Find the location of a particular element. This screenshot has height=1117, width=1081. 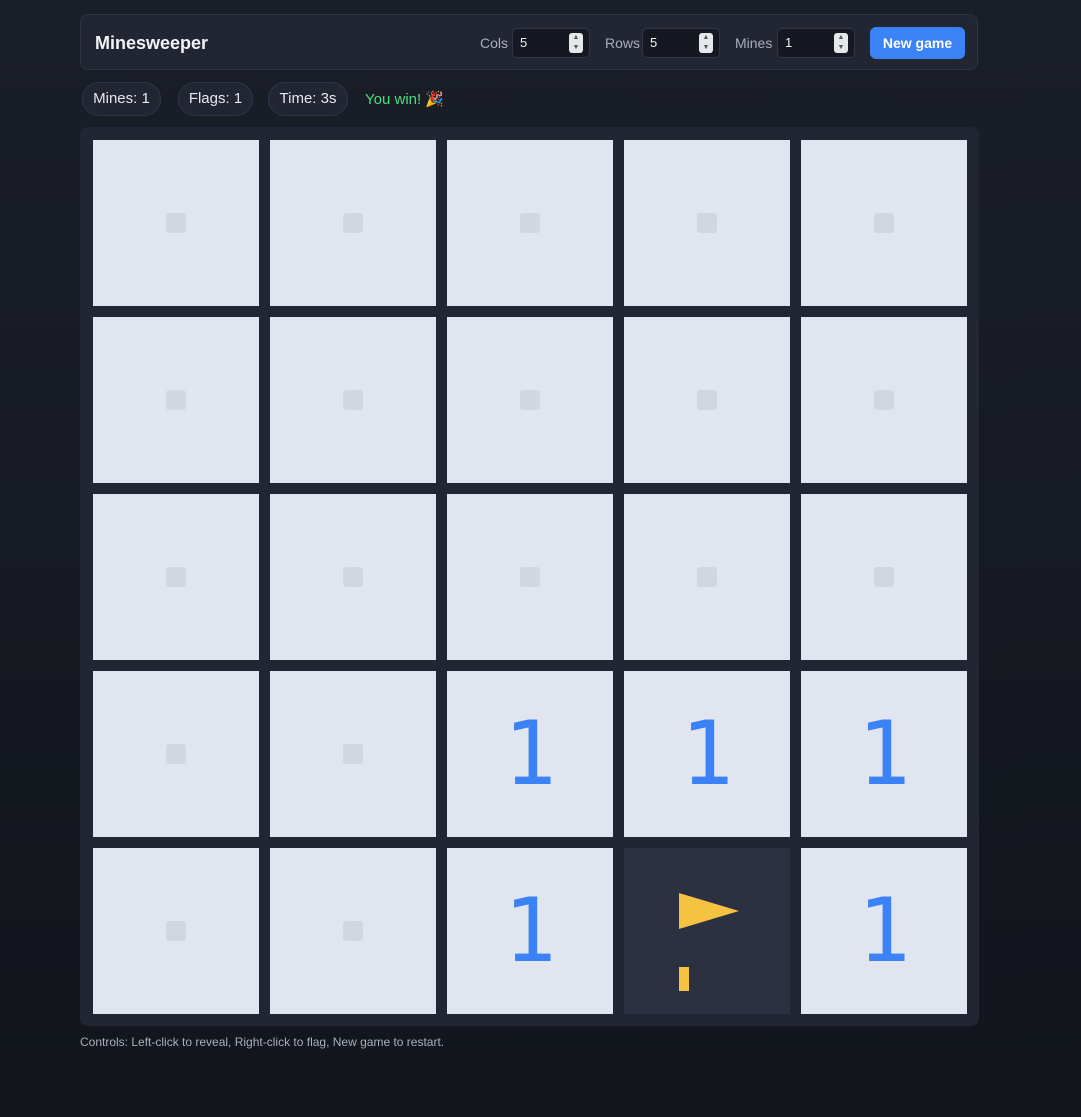

game-status: You win! 🎉 is located at coordinates (404, 100).